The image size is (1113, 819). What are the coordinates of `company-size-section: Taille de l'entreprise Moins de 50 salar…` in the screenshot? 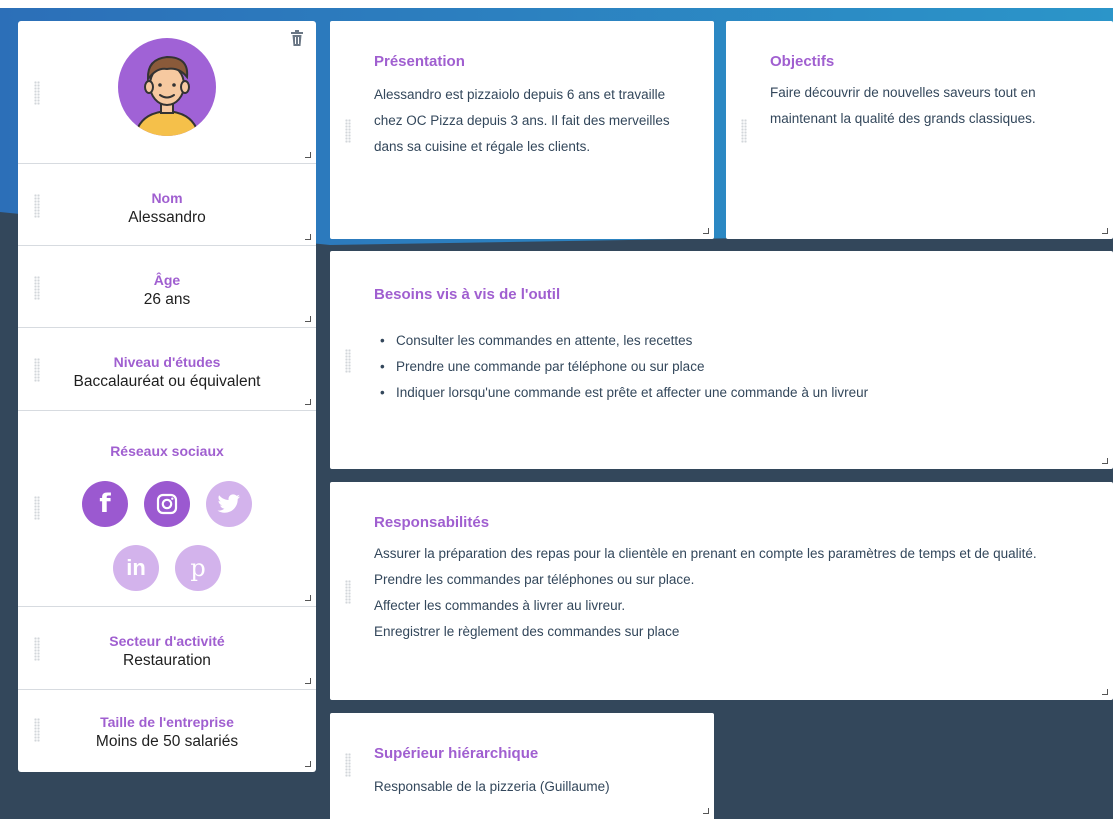 It's located at (167, 731).